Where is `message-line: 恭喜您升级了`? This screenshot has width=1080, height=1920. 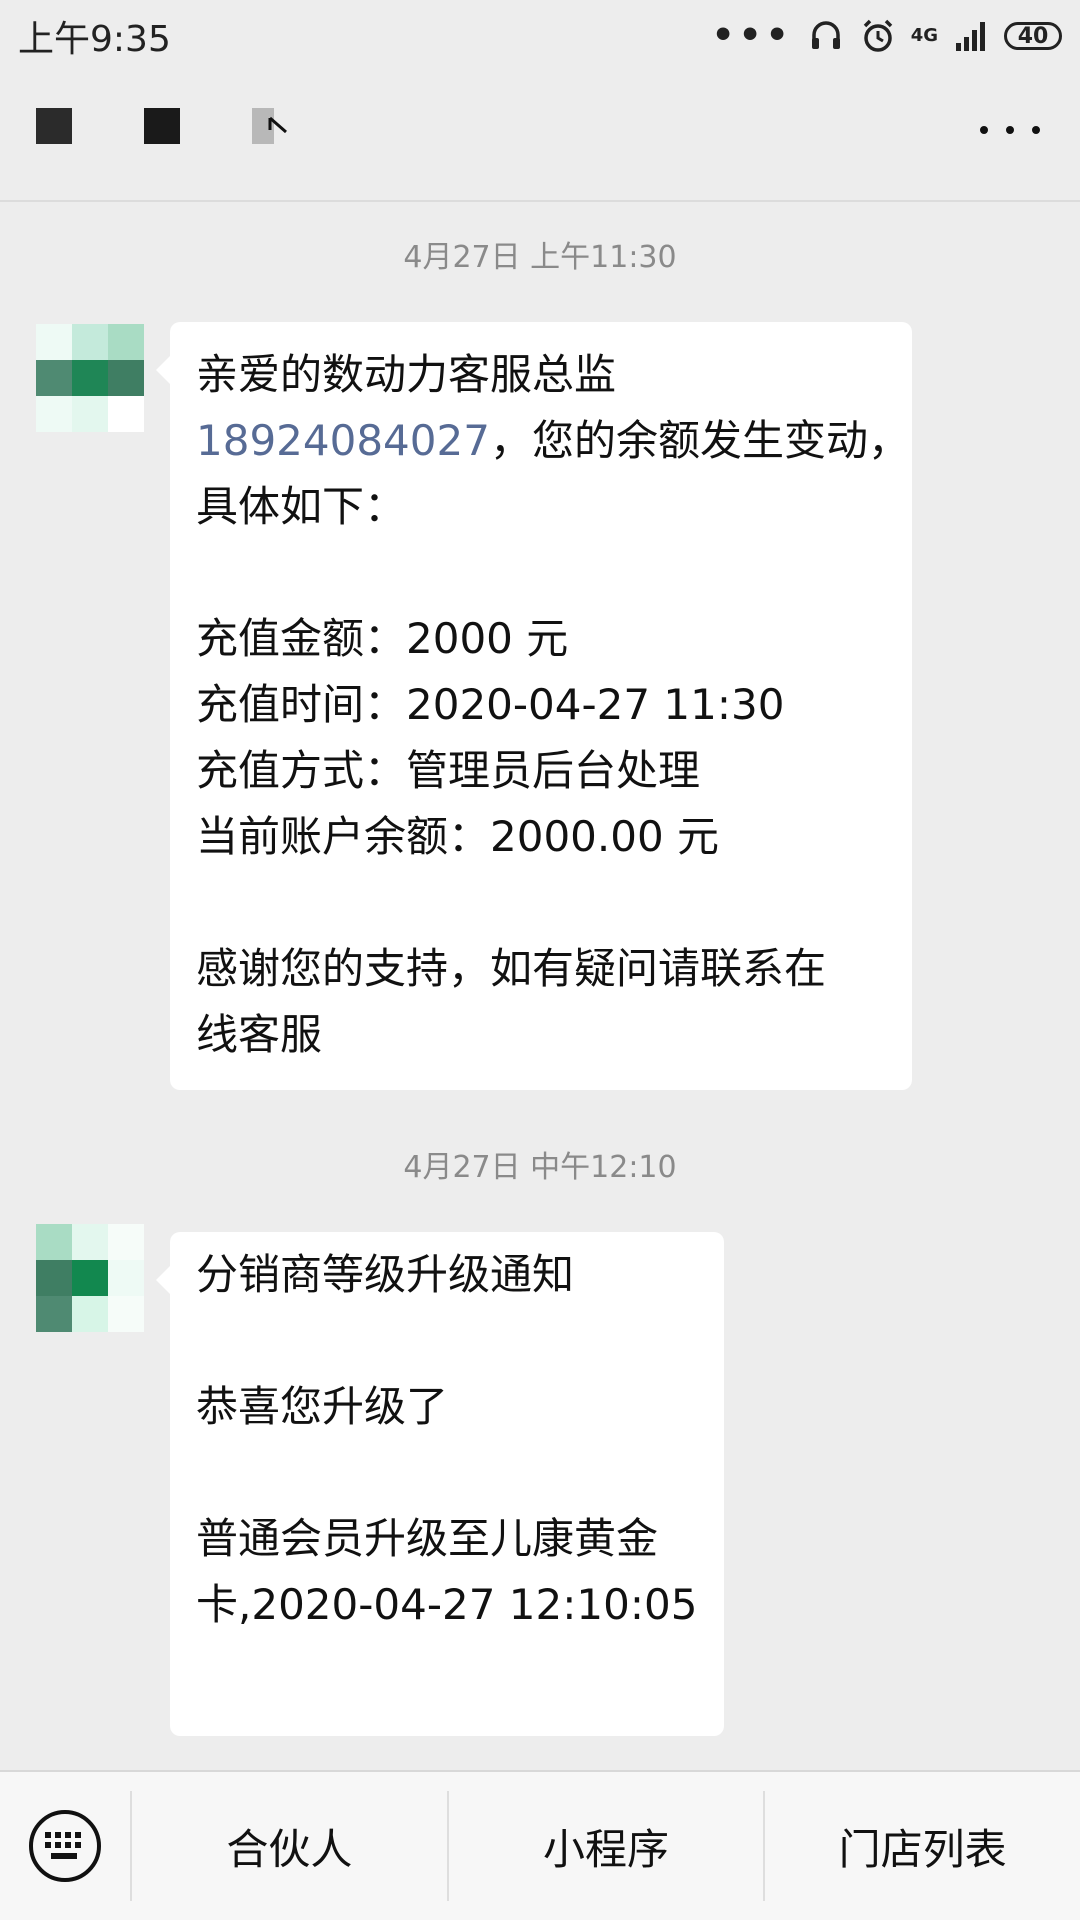 message-line: 恭喜您升级了 is located at coordinates (322, 1406).